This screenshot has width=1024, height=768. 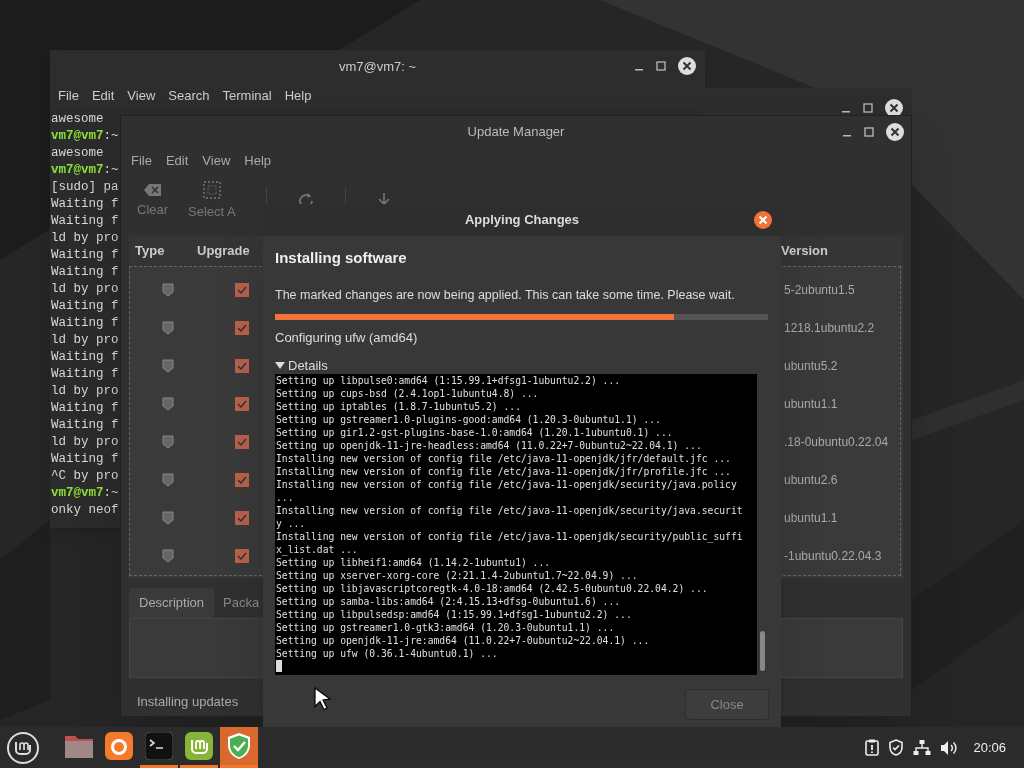 What do you see at coordinates (163, 251) in the screenshot?
I see `column-header: Type` at bounding box center [163, 251].